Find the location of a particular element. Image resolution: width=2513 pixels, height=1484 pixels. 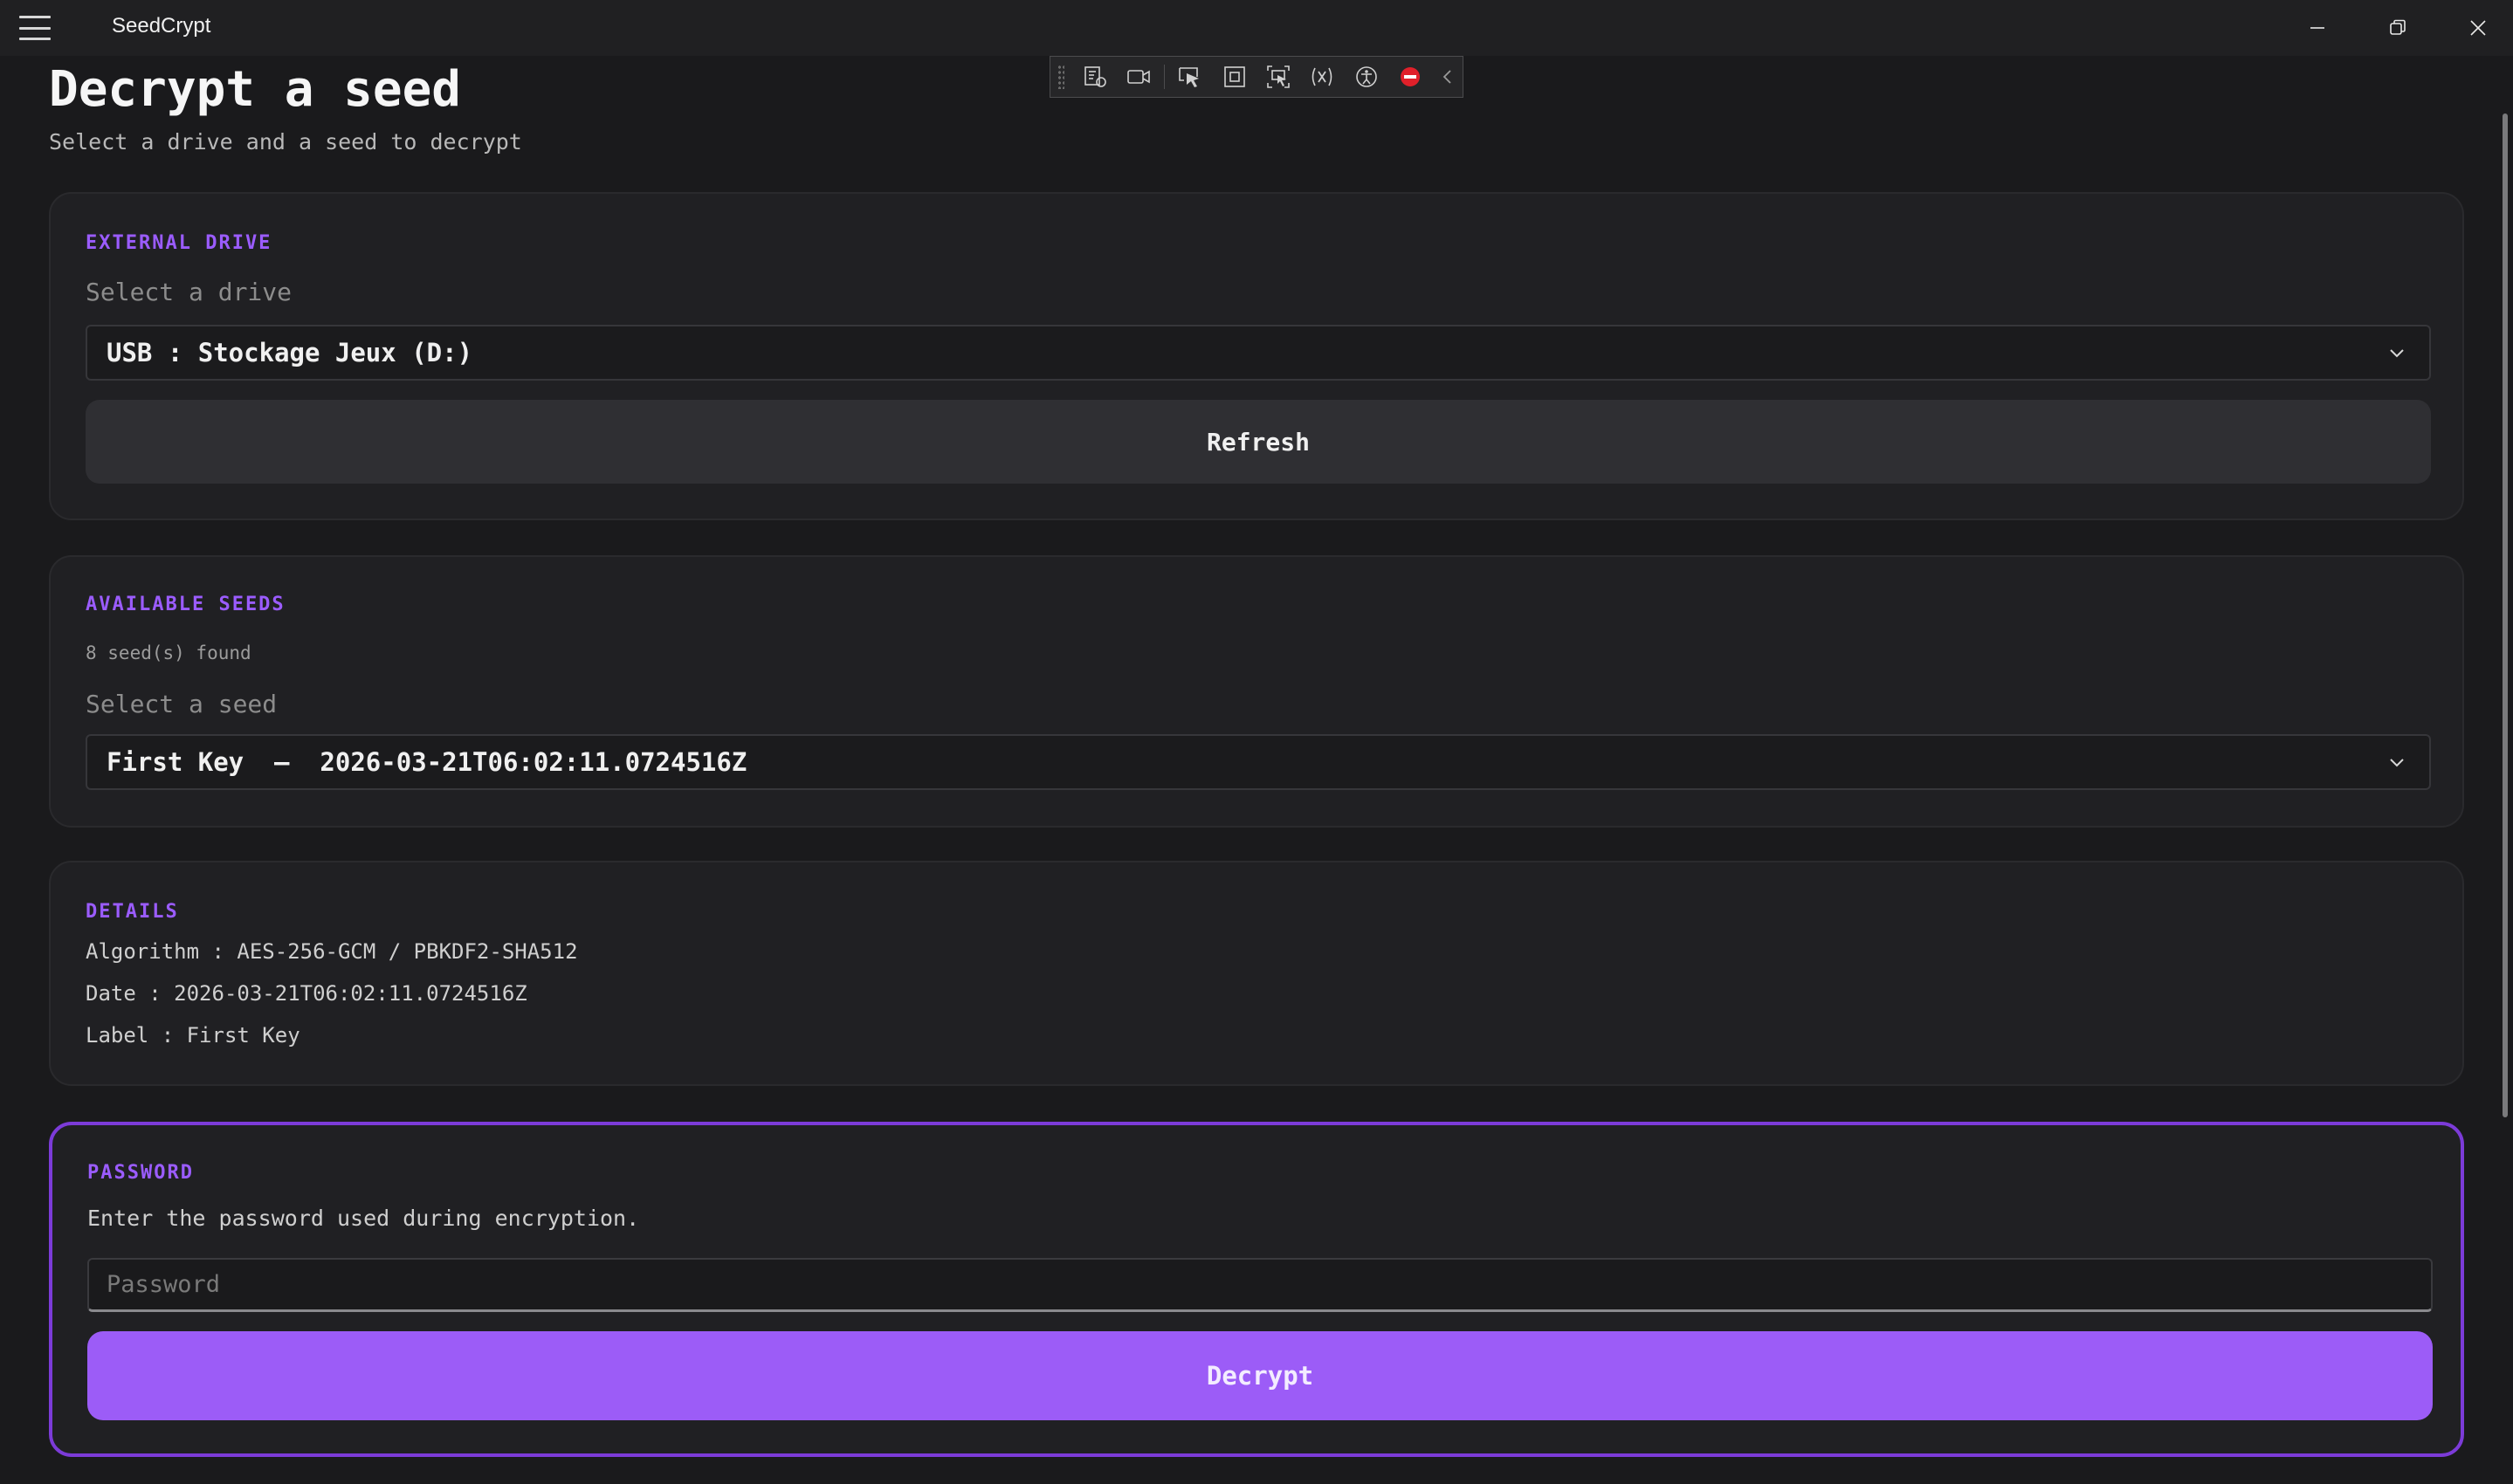

select-element-button is located at coordinates (1190, 77).